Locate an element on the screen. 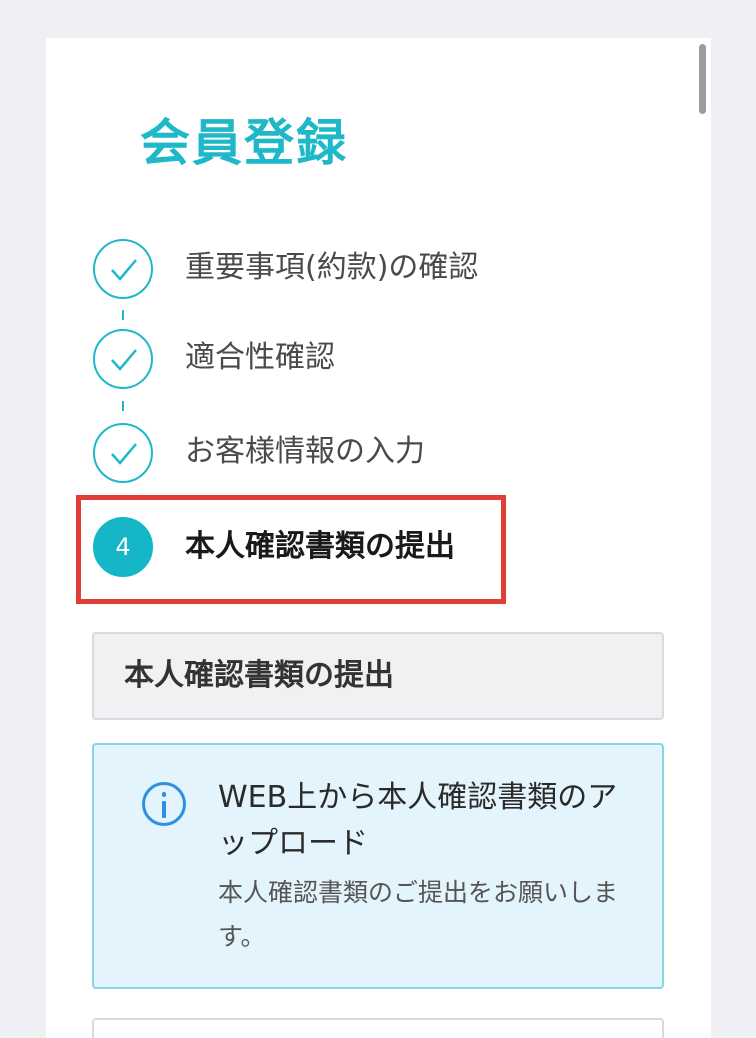 This screenshot has width=756, height=1038. section-header-title: 本人確認書類の提出 is located at coordinates (259, 675).